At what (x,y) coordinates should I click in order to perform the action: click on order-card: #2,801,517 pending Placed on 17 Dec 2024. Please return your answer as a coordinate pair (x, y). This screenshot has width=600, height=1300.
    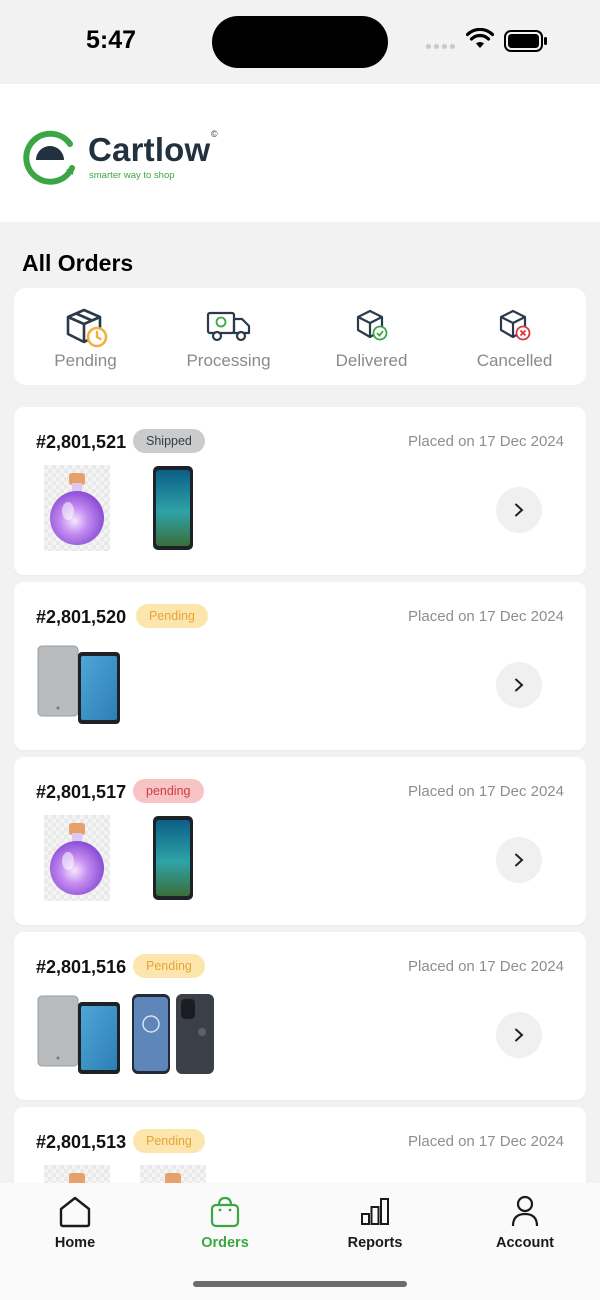
    Looking at the image, I should click on (300, 841).